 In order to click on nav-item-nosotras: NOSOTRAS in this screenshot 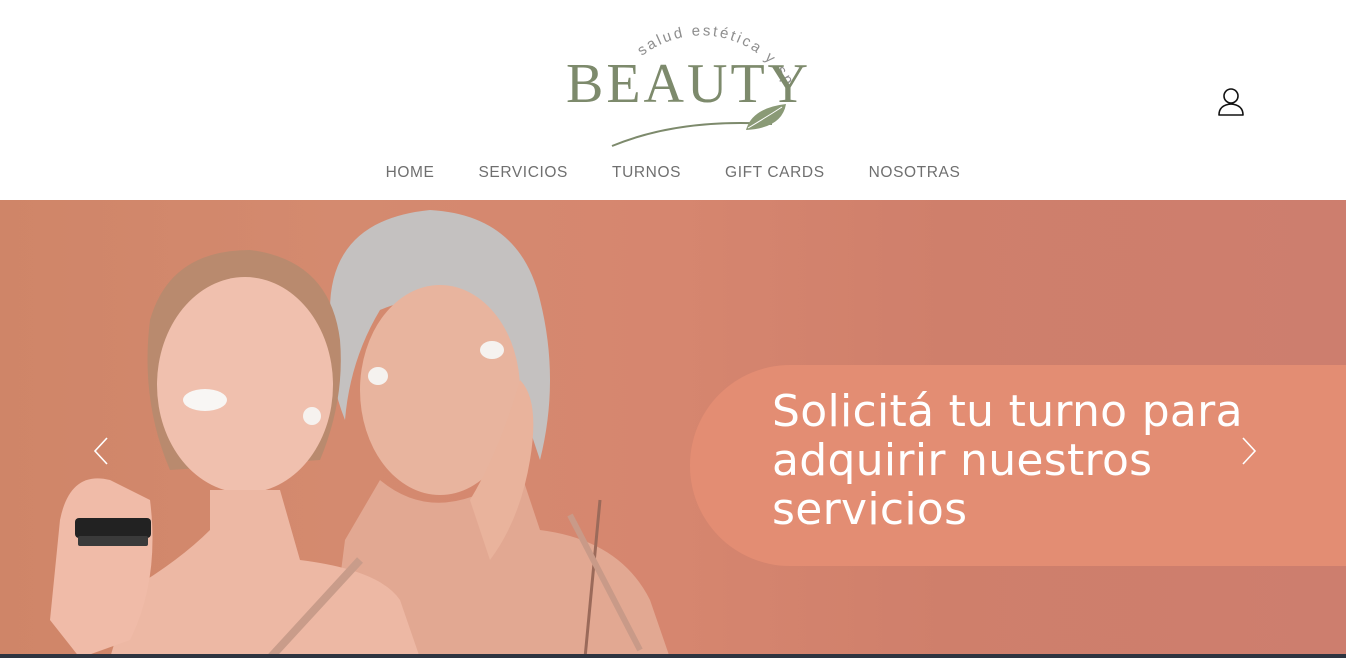, I will do `click(915, 173)`.